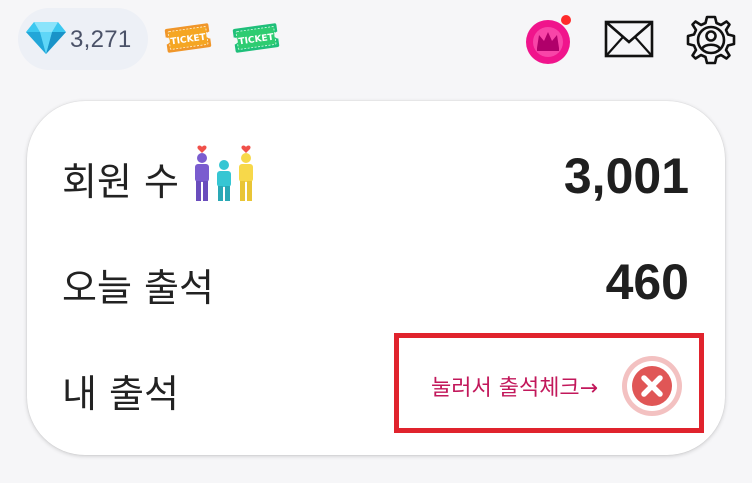 This screenshot has height=483, width=752. I want to click on gear-icon, so click(711, 40).